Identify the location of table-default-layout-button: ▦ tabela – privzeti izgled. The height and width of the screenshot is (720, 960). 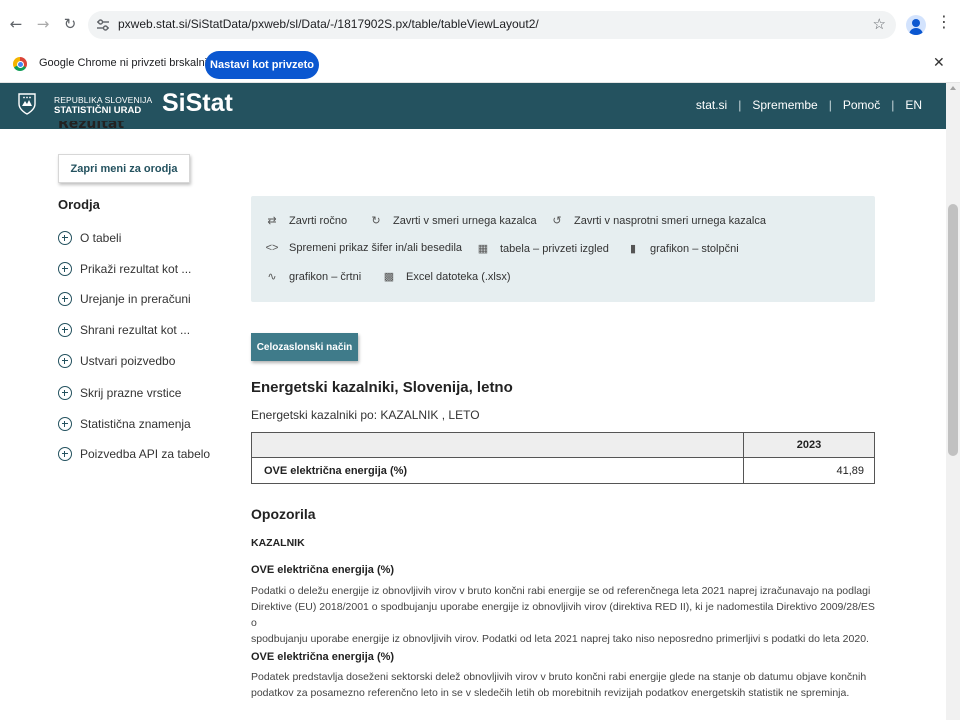
(542, 249).